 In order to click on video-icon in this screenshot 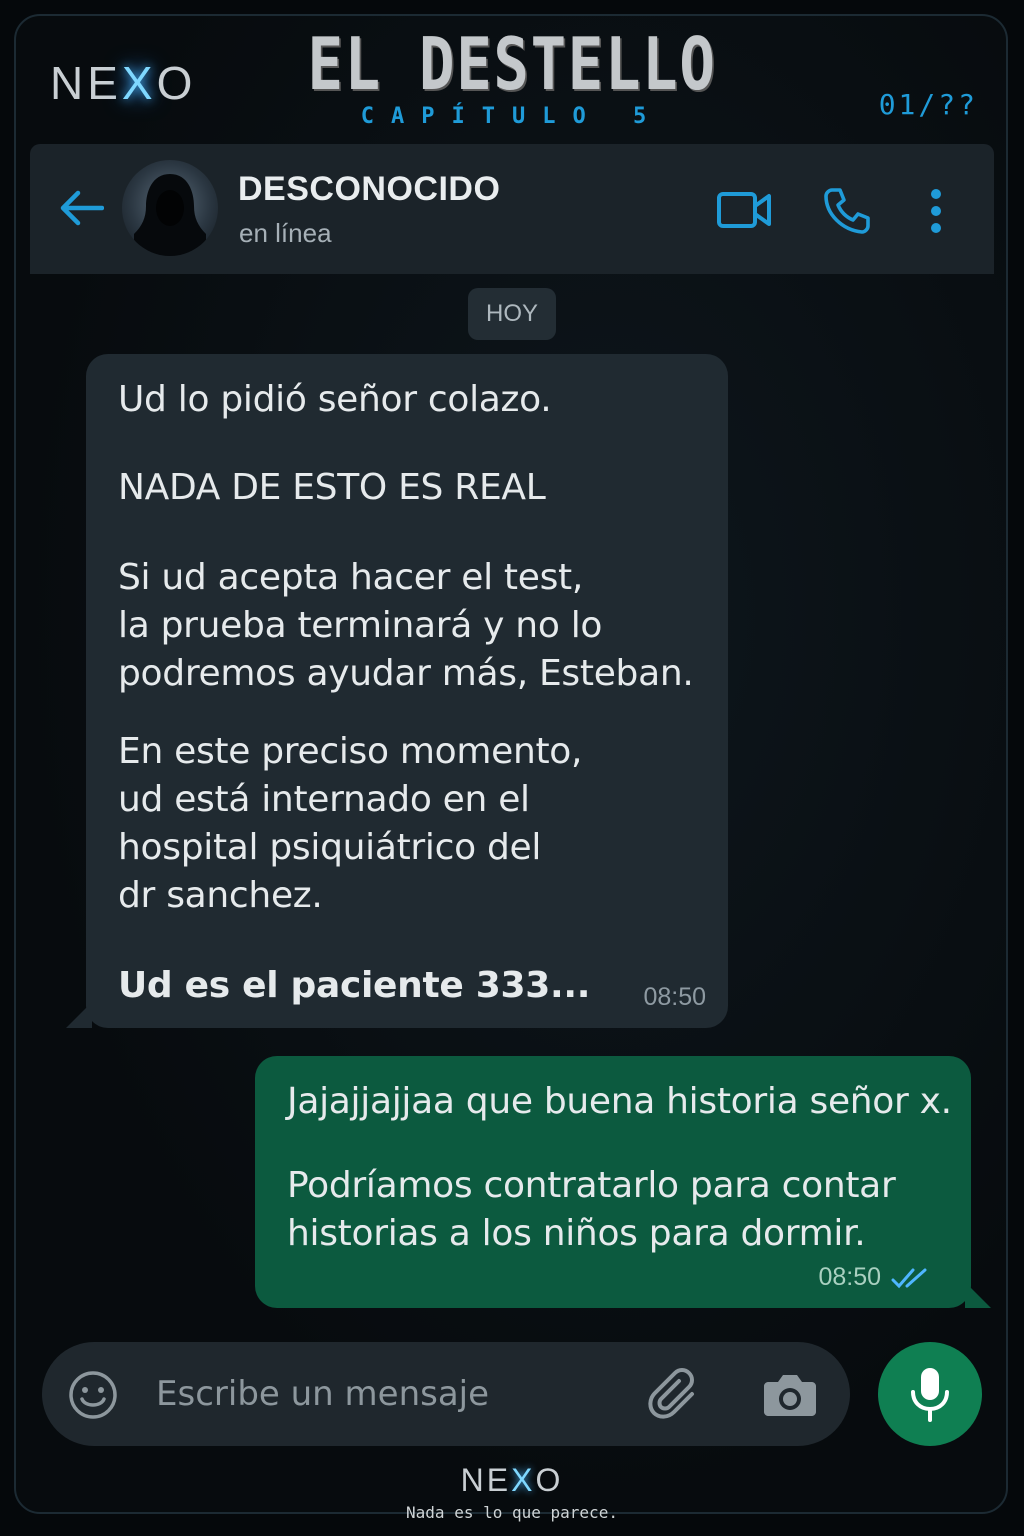, I will do `click(744, 210)`.